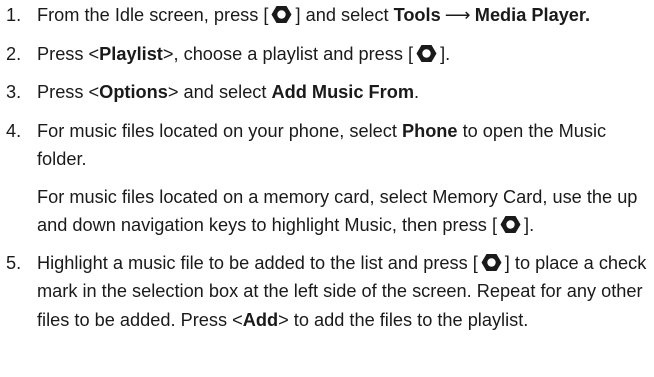 This screenshot has width=654, height=377. Describe the element at coordinates (14, 53) in the screenshot. I see `step-number: 2.` at that location.